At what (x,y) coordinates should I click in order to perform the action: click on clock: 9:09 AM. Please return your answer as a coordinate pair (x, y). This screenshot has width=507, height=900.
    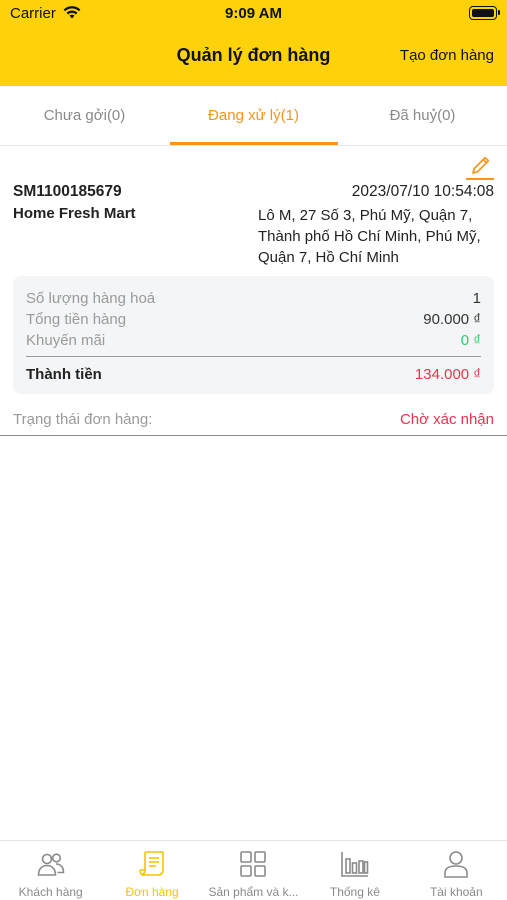
    Looking at the image, I should click on (253, 13).